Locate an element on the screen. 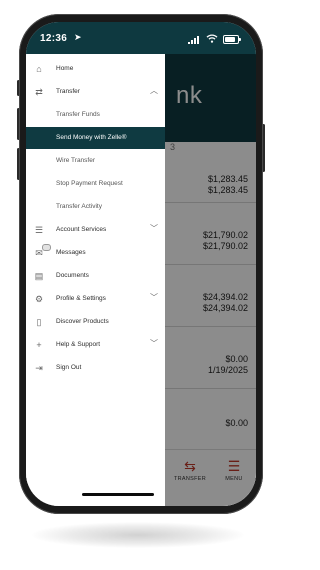  menu-item-discover-products: ▯ Discover Products is located at coordinates (95, 322).